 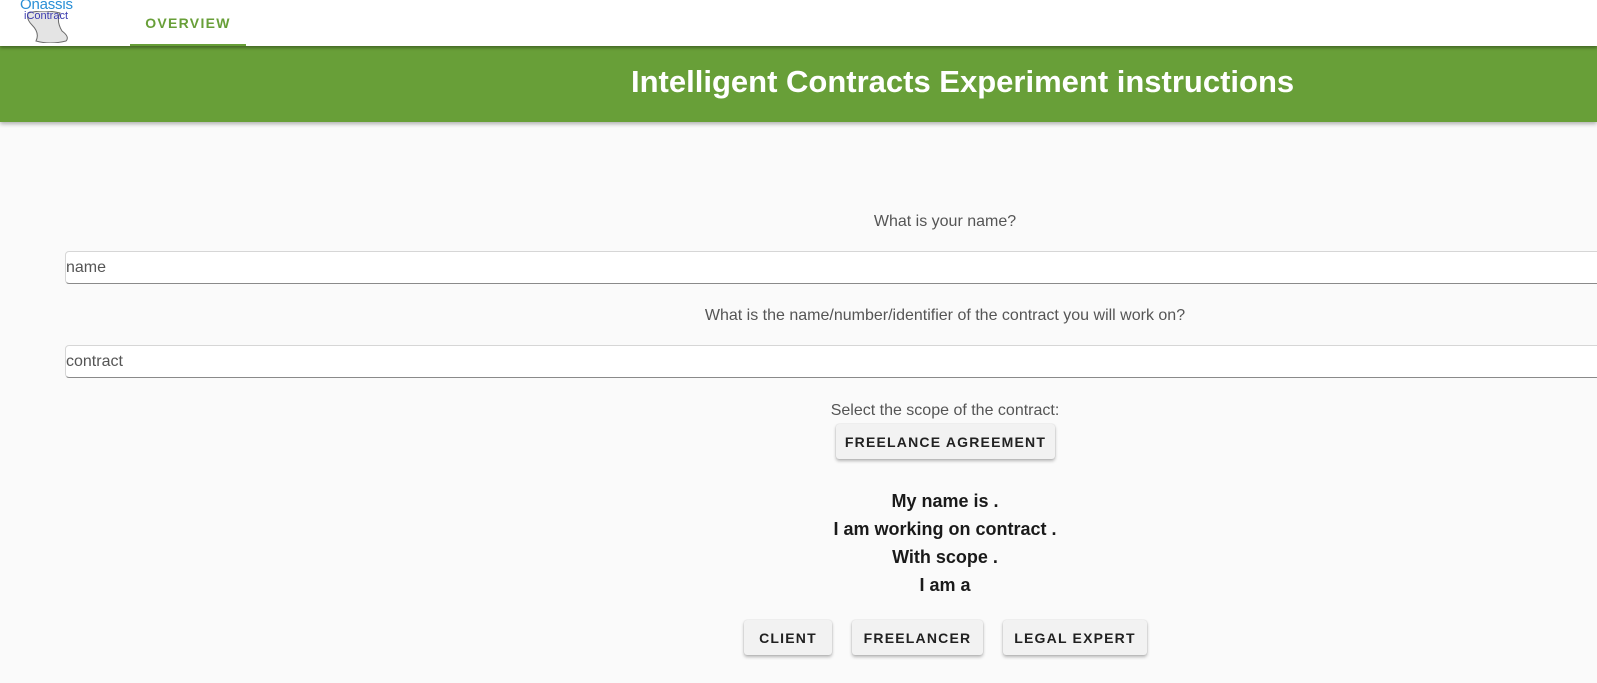 What do you see at coordinates (945, 221) in the screenshot?
I see `name-question-label: What is your name?` at bounding box center [945, 221].